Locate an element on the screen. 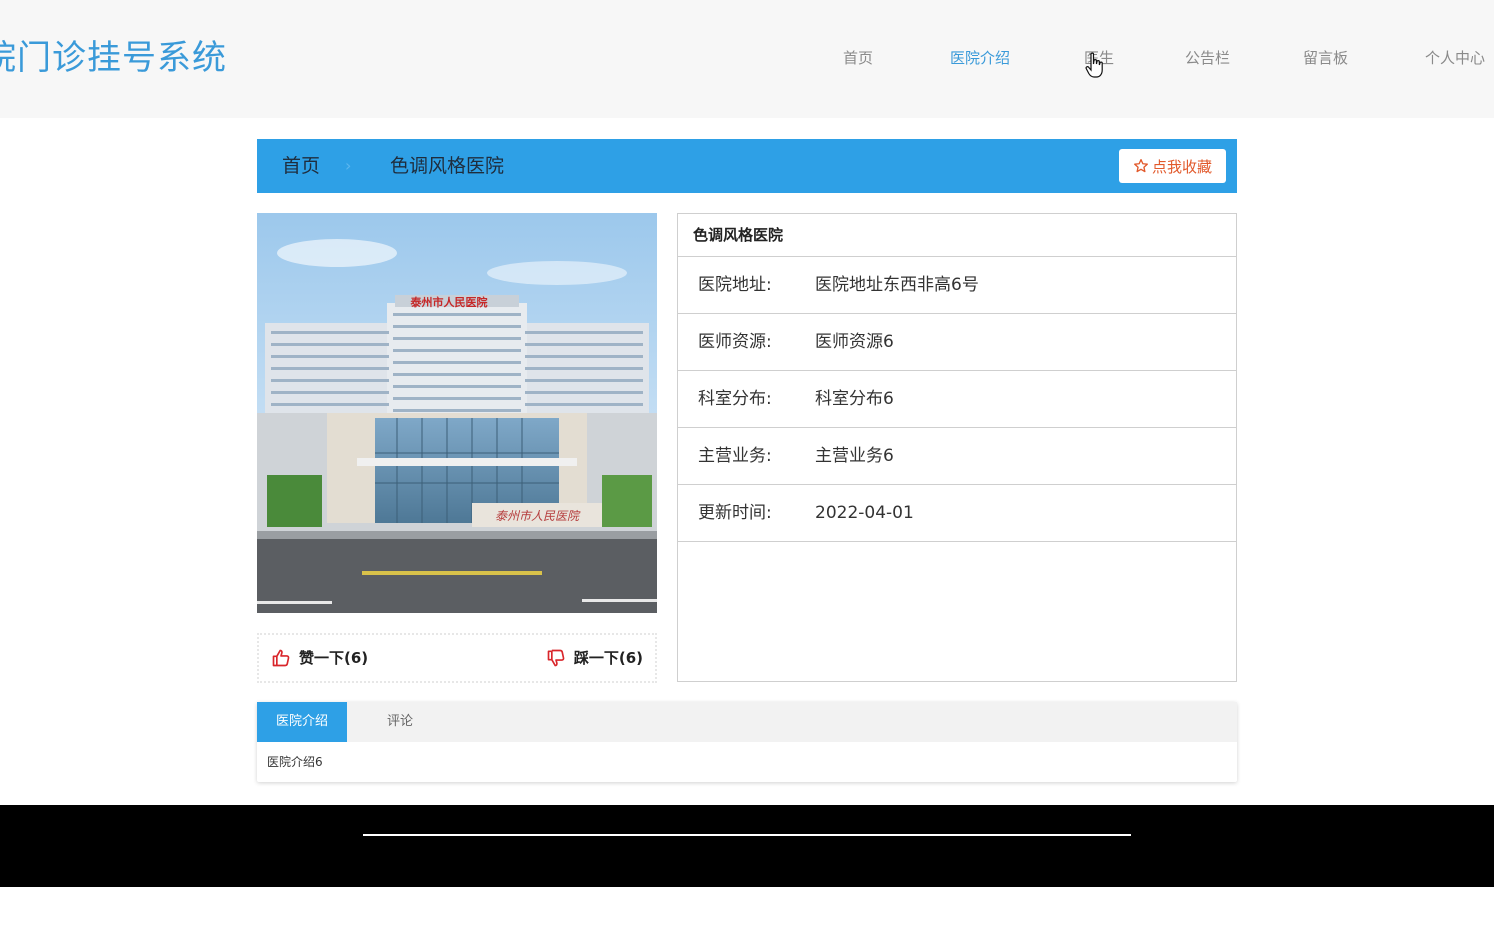  info-row-business: 主营业务: 主营业务6 is located at coordinates (957, 456).